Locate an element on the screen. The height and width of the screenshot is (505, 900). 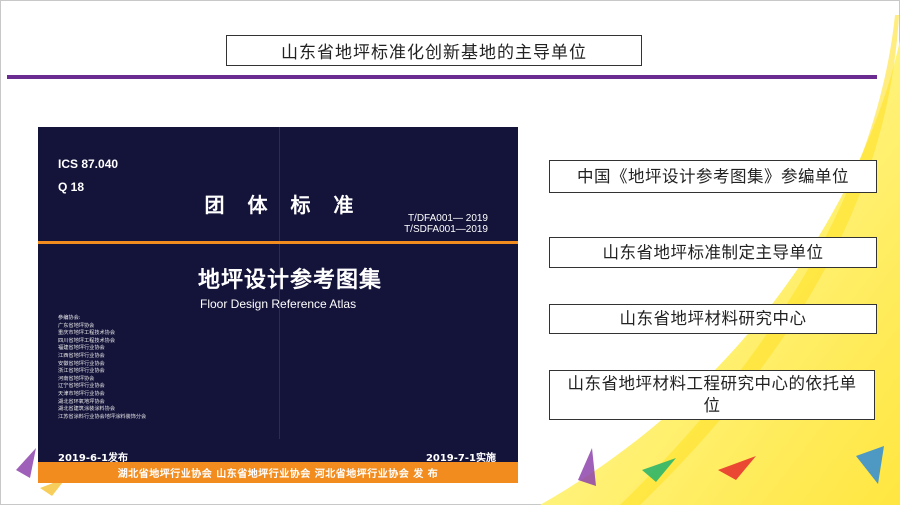
contributor-item: 江西省地坪行业协会 is located at coordinates (81, 355).